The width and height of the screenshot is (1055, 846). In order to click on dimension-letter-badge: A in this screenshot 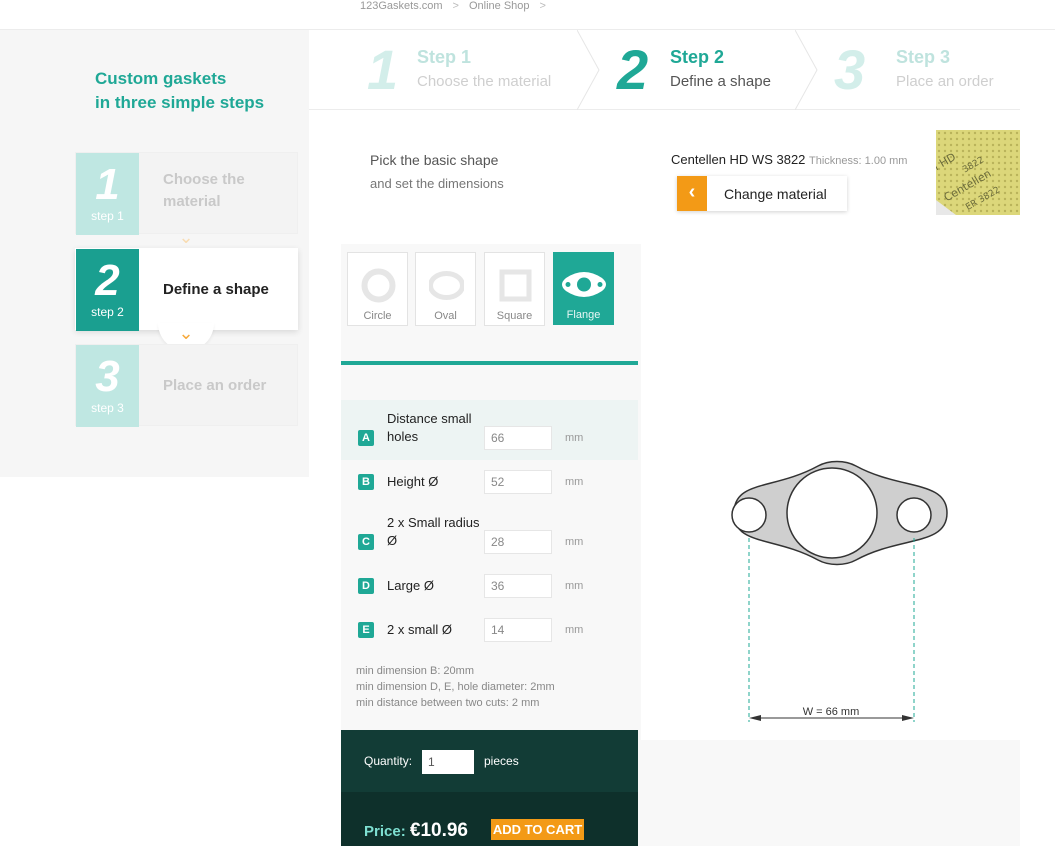, I will do `click(366, 438)`.